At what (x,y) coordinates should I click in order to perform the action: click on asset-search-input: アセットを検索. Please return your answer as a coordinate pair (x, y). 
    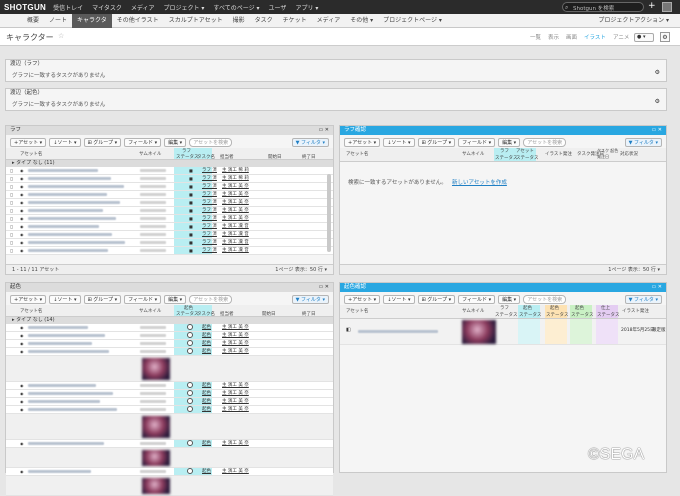
    Looking at the image, I should click on (211, 142).